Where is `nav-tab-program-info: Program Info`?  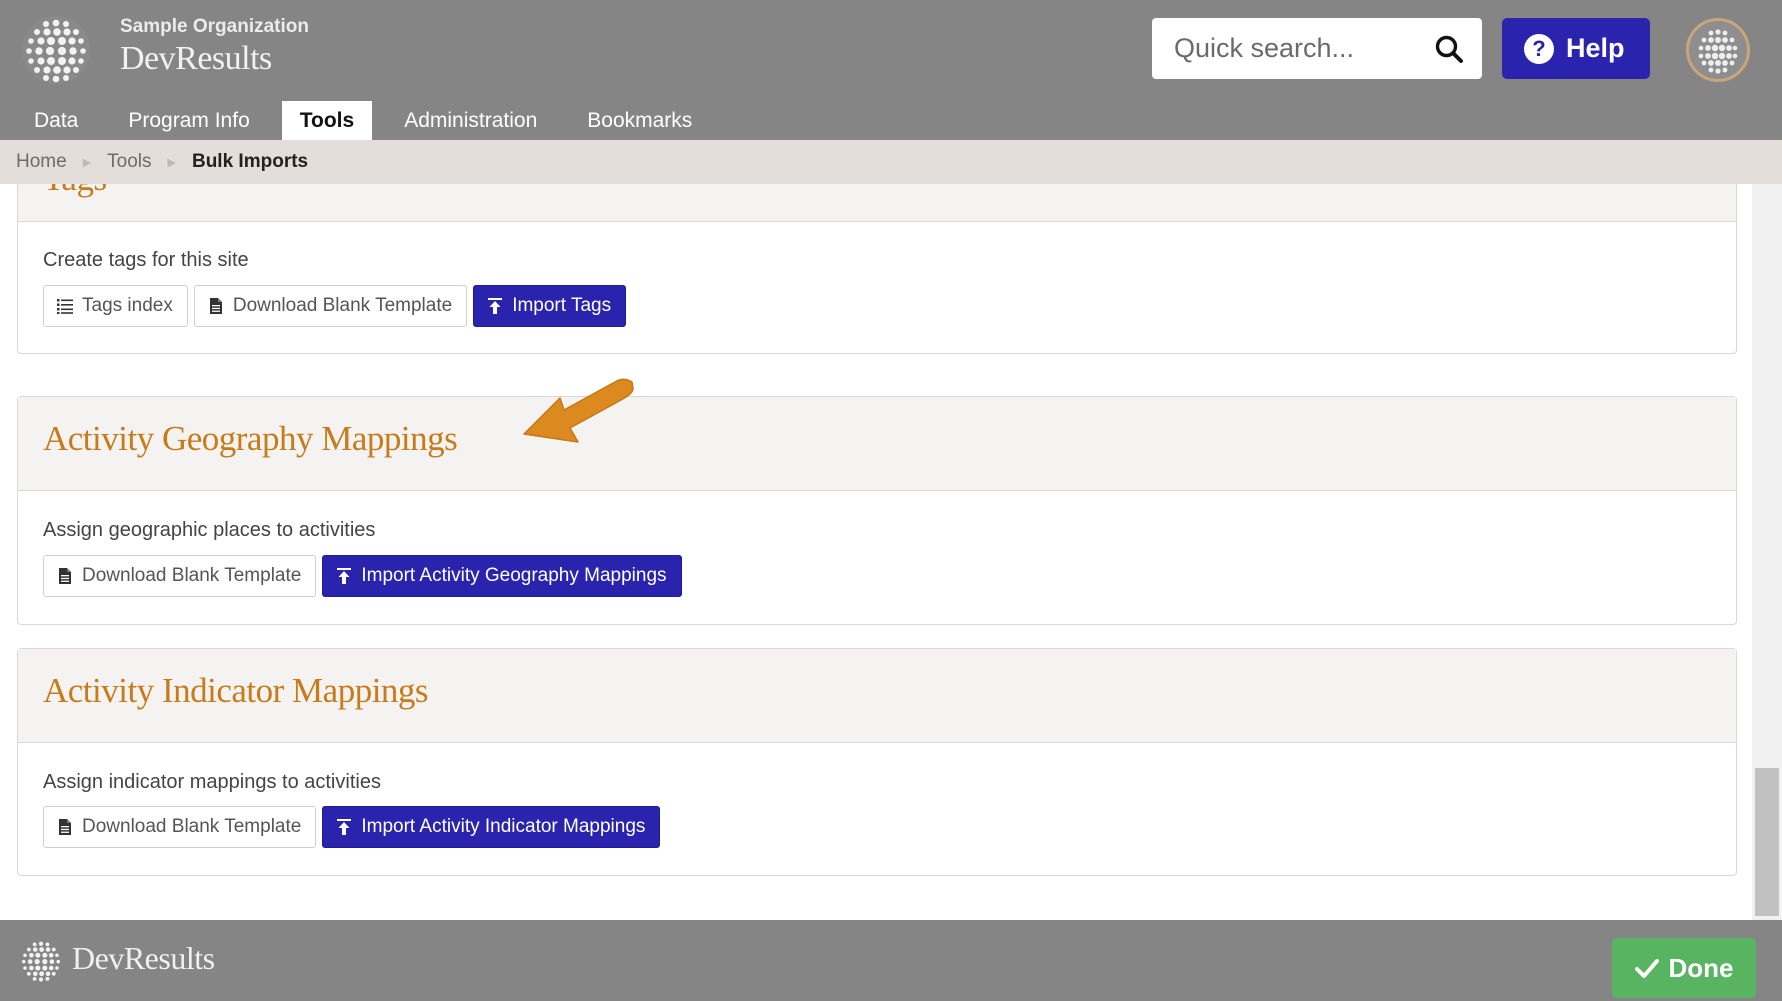
nav-tab-program-info: Program Info is located at coordinates (188, 120).